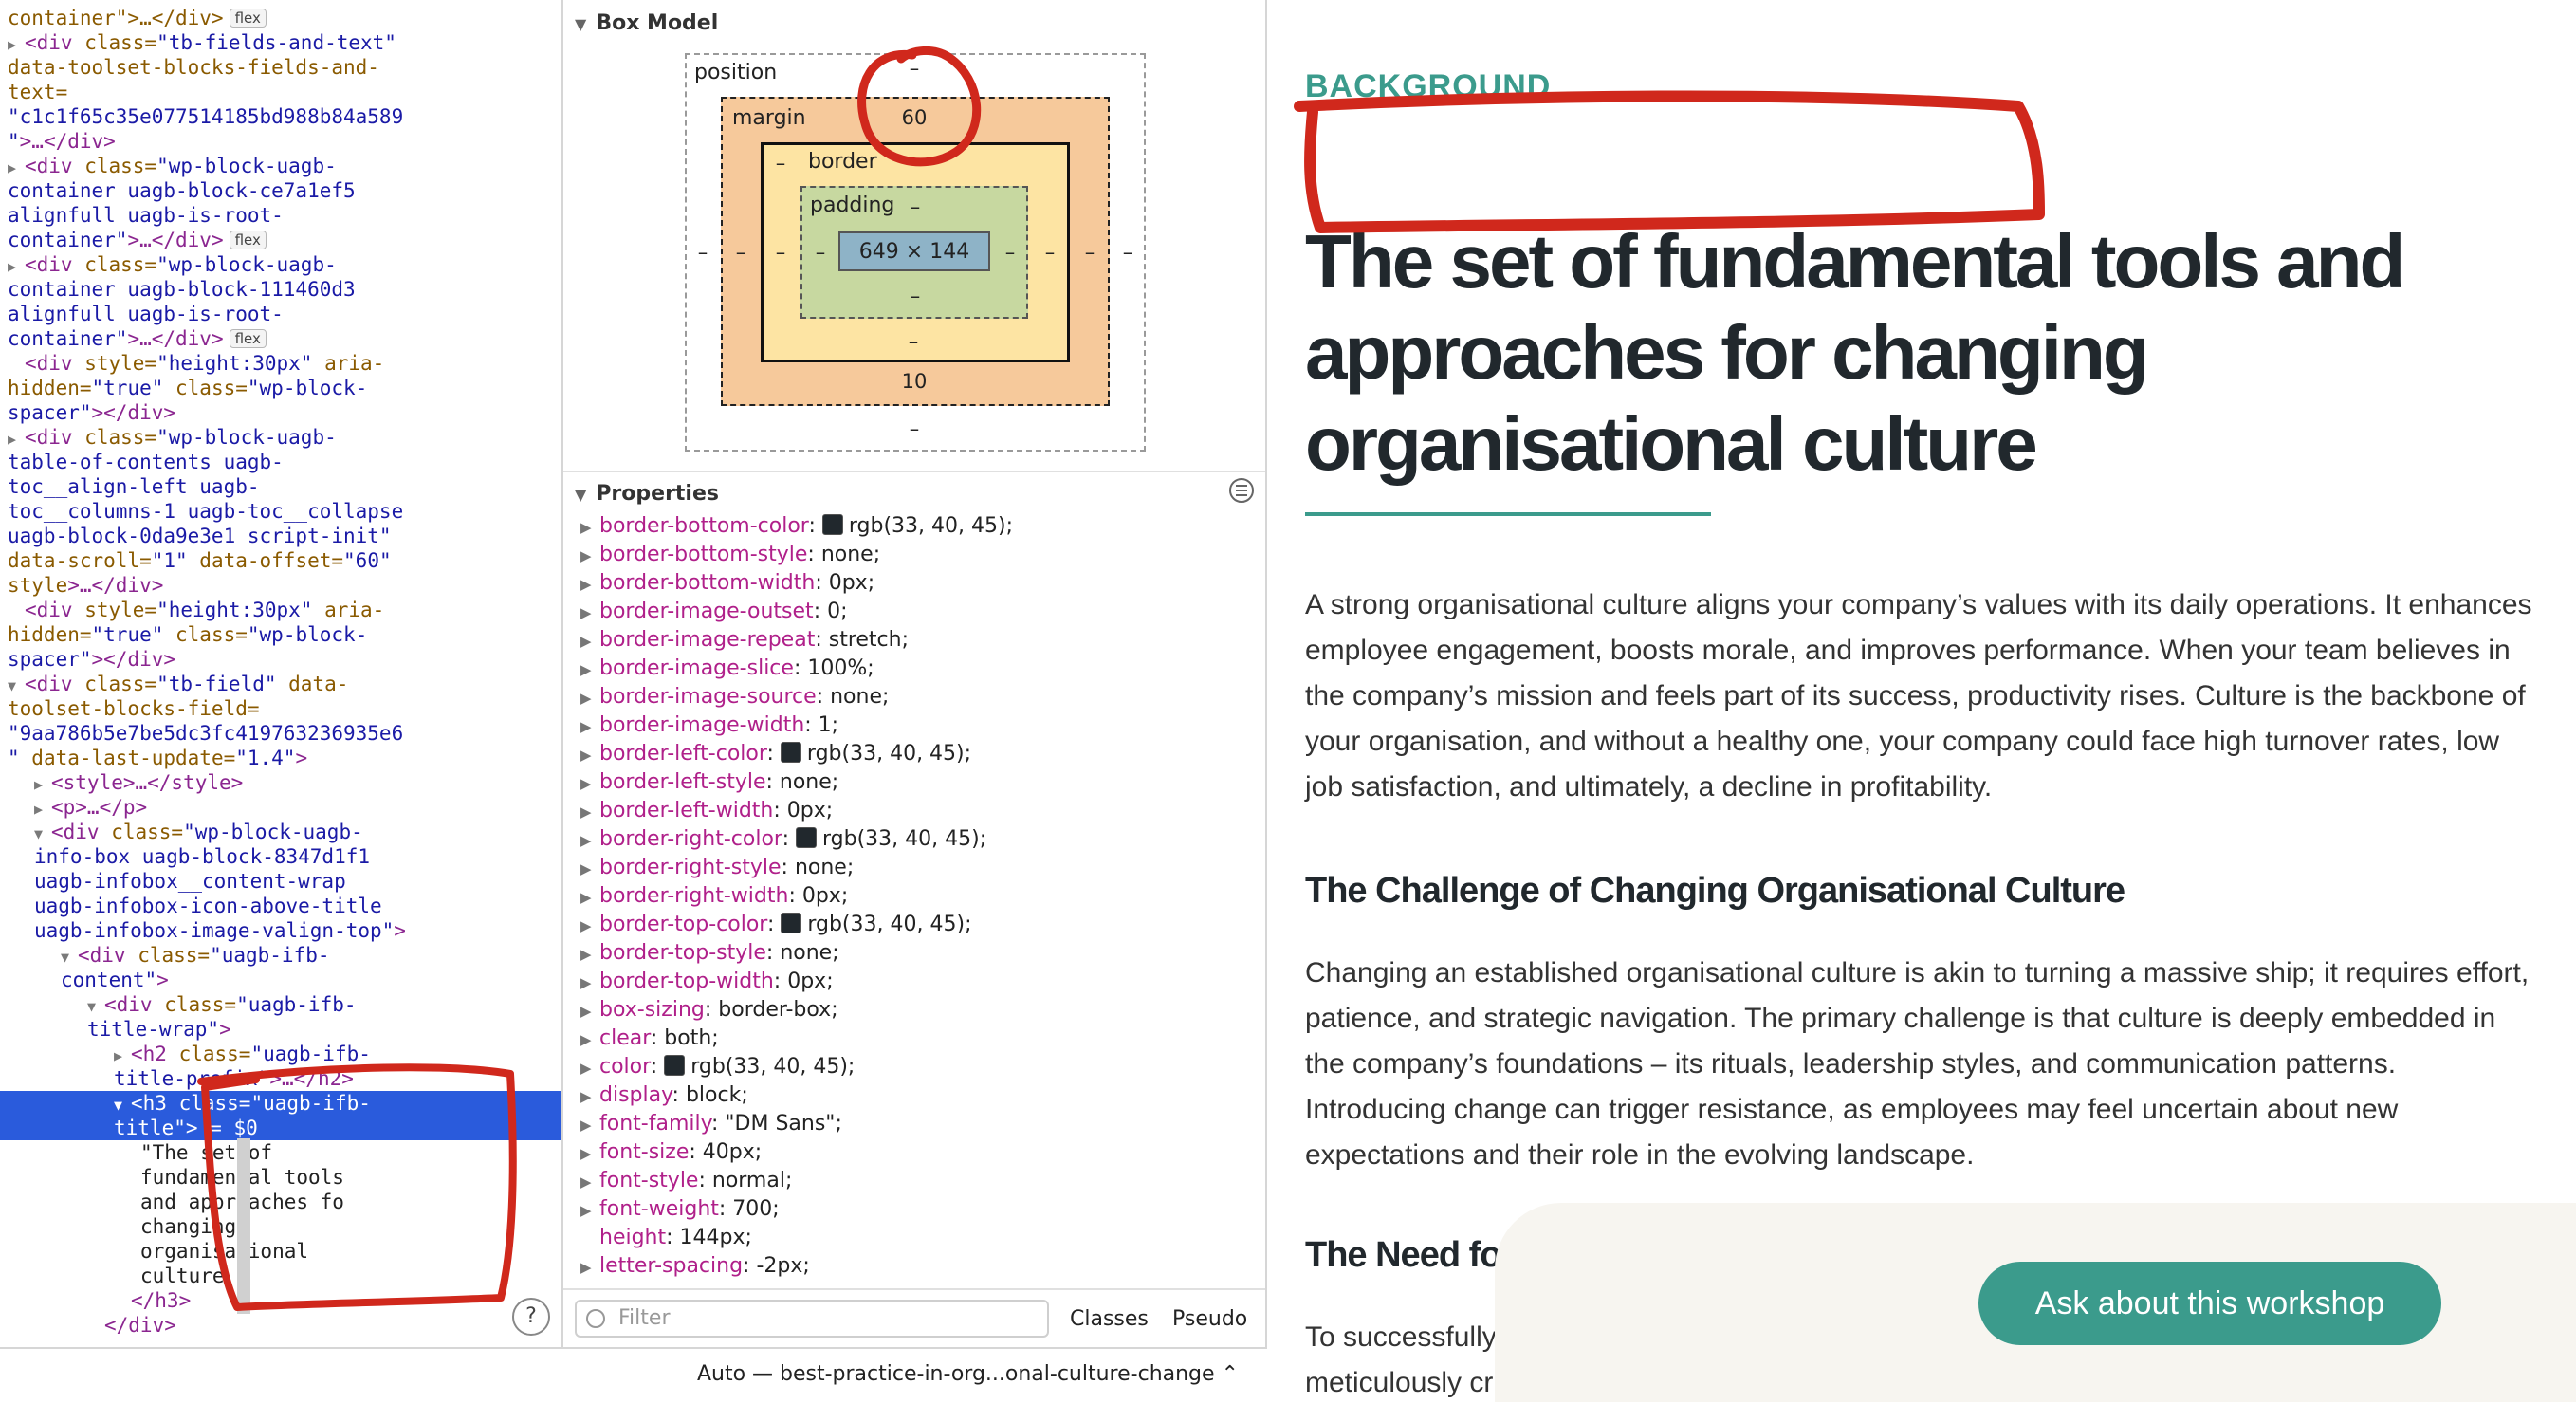 The height and width of the screenshot is (1404, 2576). Describe the element at coordinates (280, 1029) in the screenshot. I see `dom-node-line: title-wrap">` at that location.